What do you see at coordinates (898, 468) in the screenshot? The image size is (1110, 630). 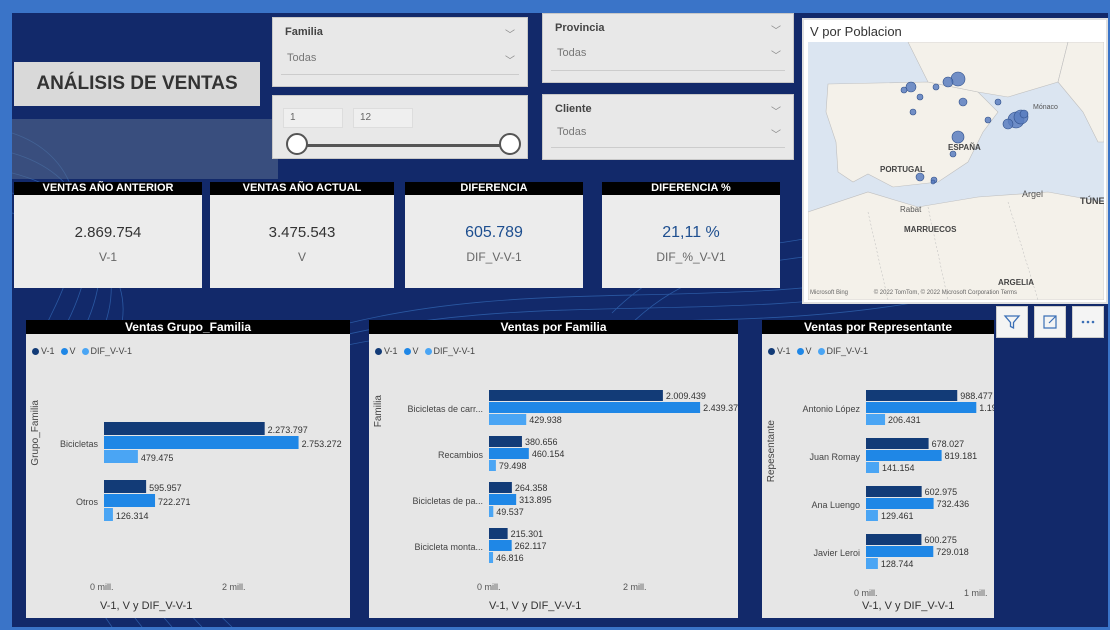 I see `data-label: 141.154` at bounding box center [898, 468].